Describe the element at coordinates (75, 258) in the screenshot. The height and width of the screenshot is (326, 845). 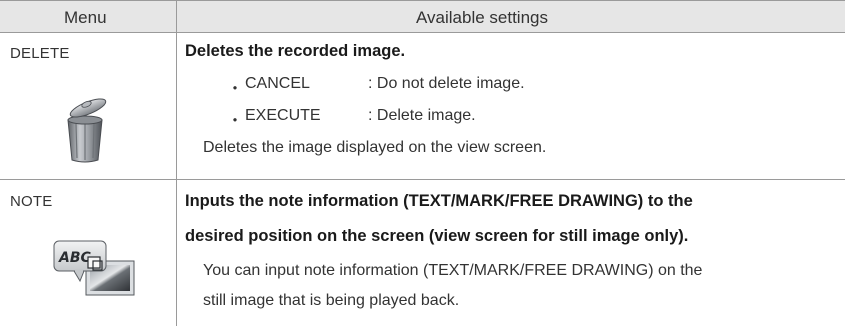
I see `icon-abc-text: ABC` at that location.